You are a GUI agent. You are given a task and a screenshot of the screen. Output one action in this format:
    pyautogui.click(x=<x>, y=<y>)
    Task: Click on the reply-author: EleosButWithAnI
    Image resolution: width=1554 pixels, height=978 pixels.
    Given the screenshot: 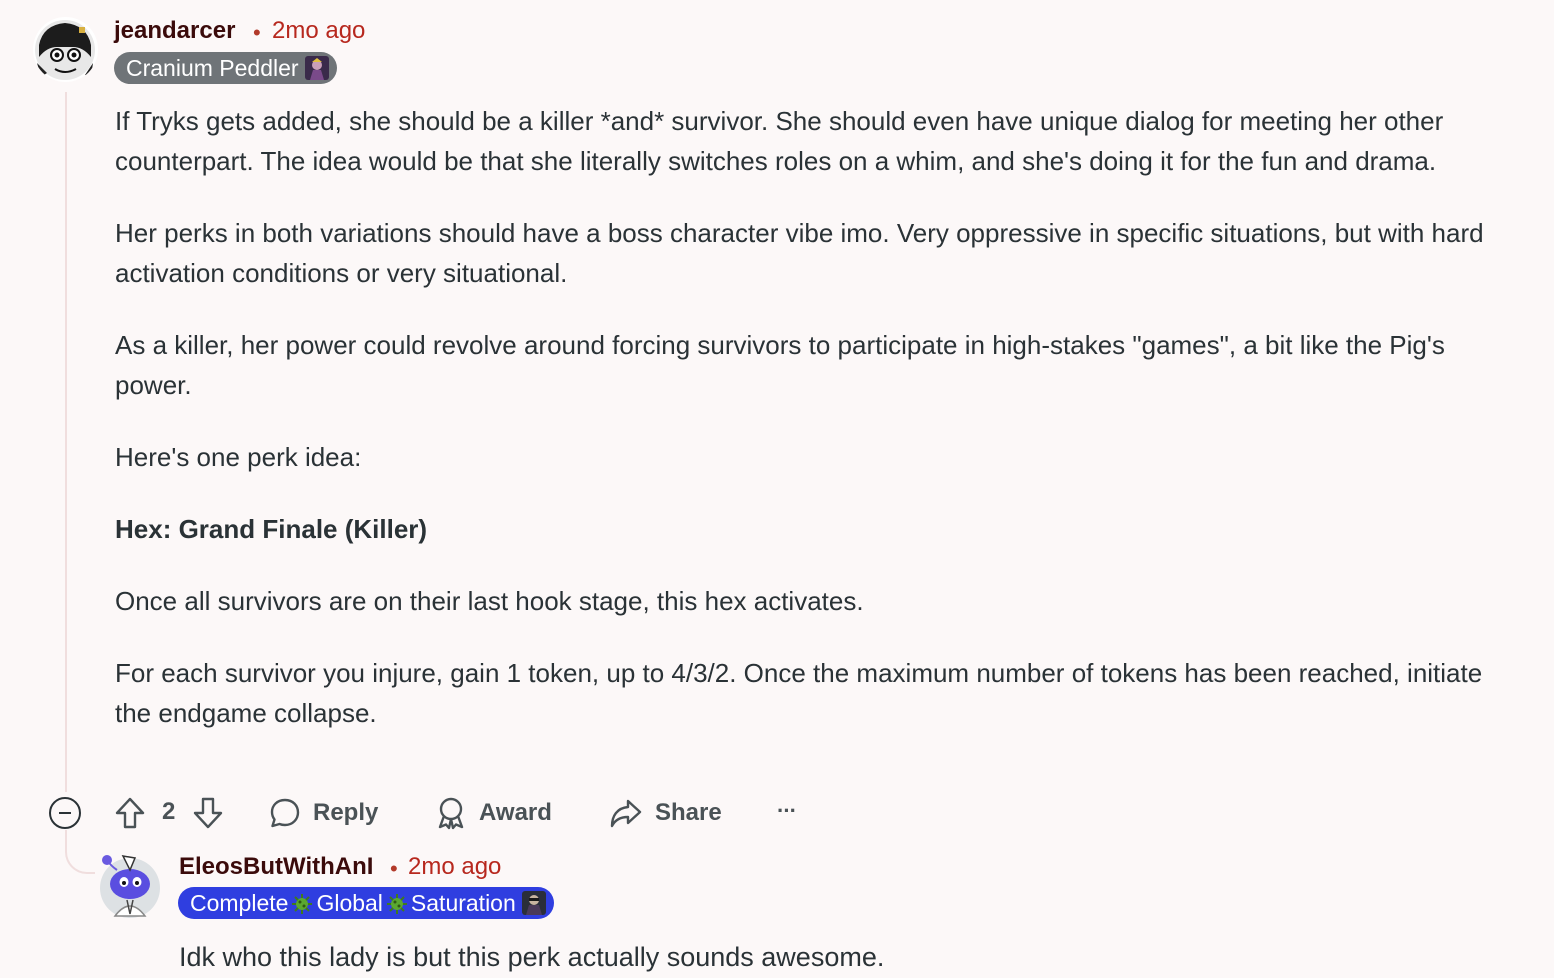 What is the action you would take?
    pyautogui.click(x=276, y=867)
    